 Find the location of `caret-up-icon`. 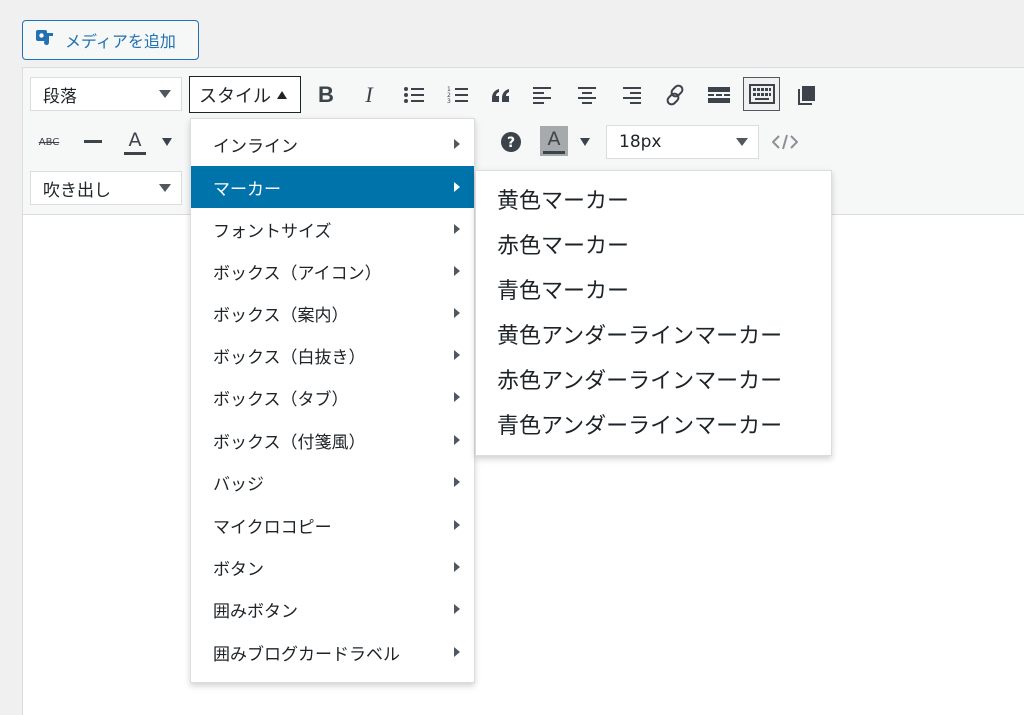

caret-up-icon is located at coordinates (282, 94).